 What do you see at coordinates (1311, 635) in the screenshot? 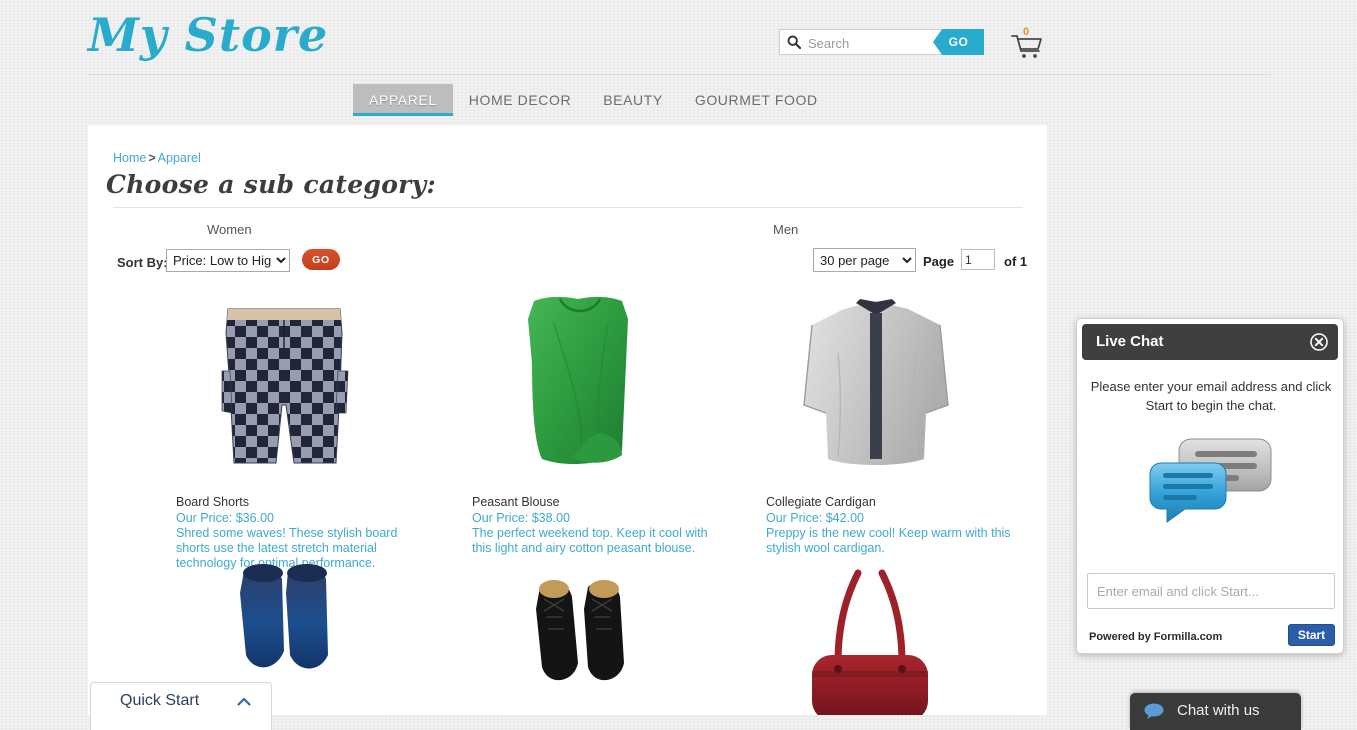
I see `chat-start-button: Start` at bounding box center [1311, 635].